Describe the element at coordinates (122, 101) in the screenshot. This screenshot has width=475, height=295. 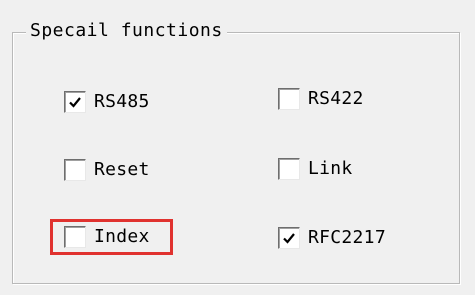
I see `checkbox-rs485-label: RS485` at that location.